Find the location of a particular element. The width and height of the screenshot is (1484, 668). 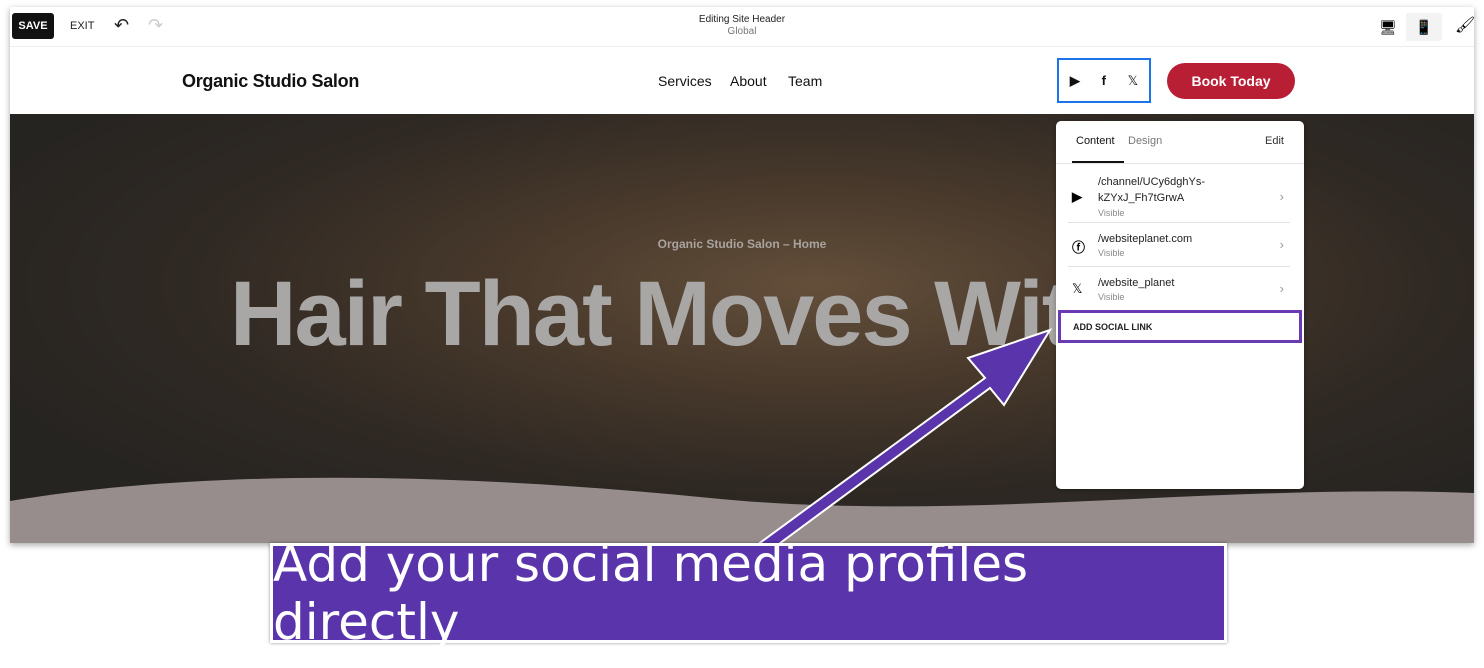

desktop-icon: 🖥 is located at coordinates (1388, 27).